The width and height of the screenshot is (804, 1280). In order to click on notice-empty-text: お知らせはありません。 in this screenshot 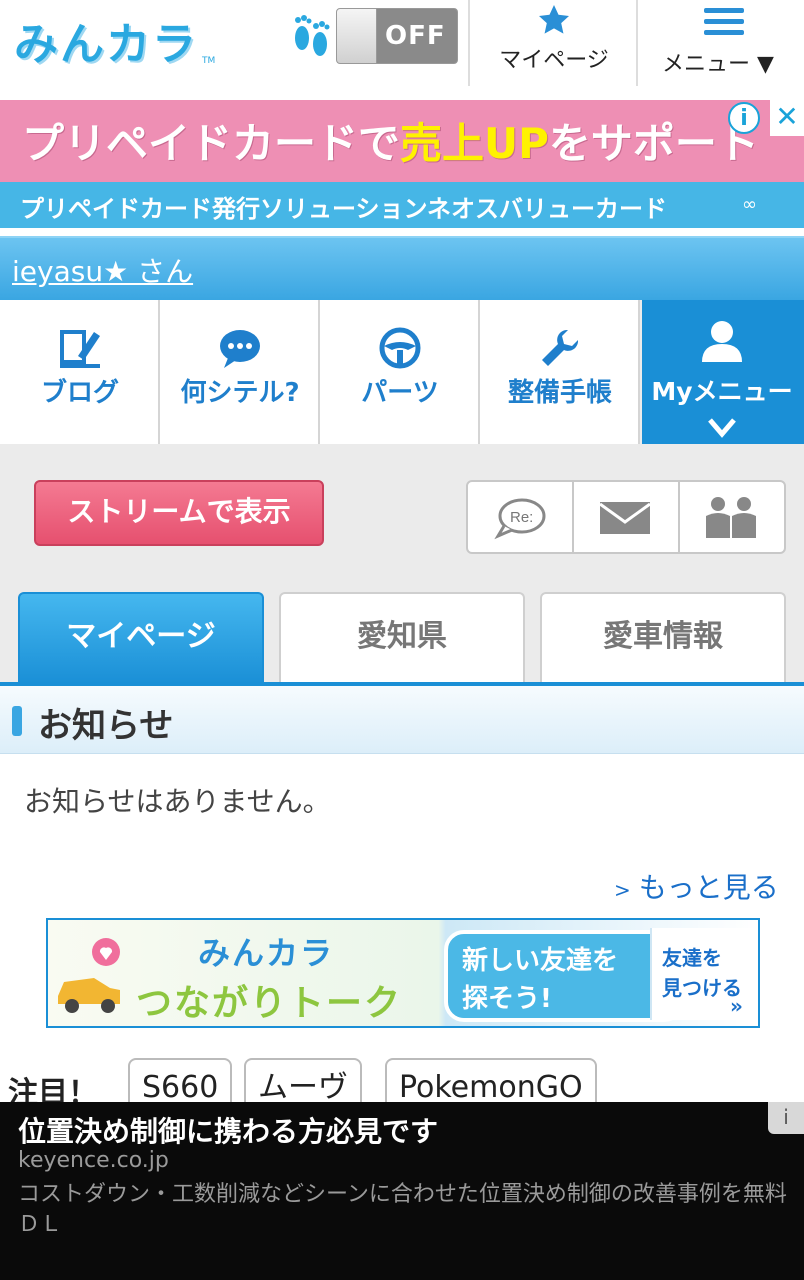, I will do `click(177, 801)`.